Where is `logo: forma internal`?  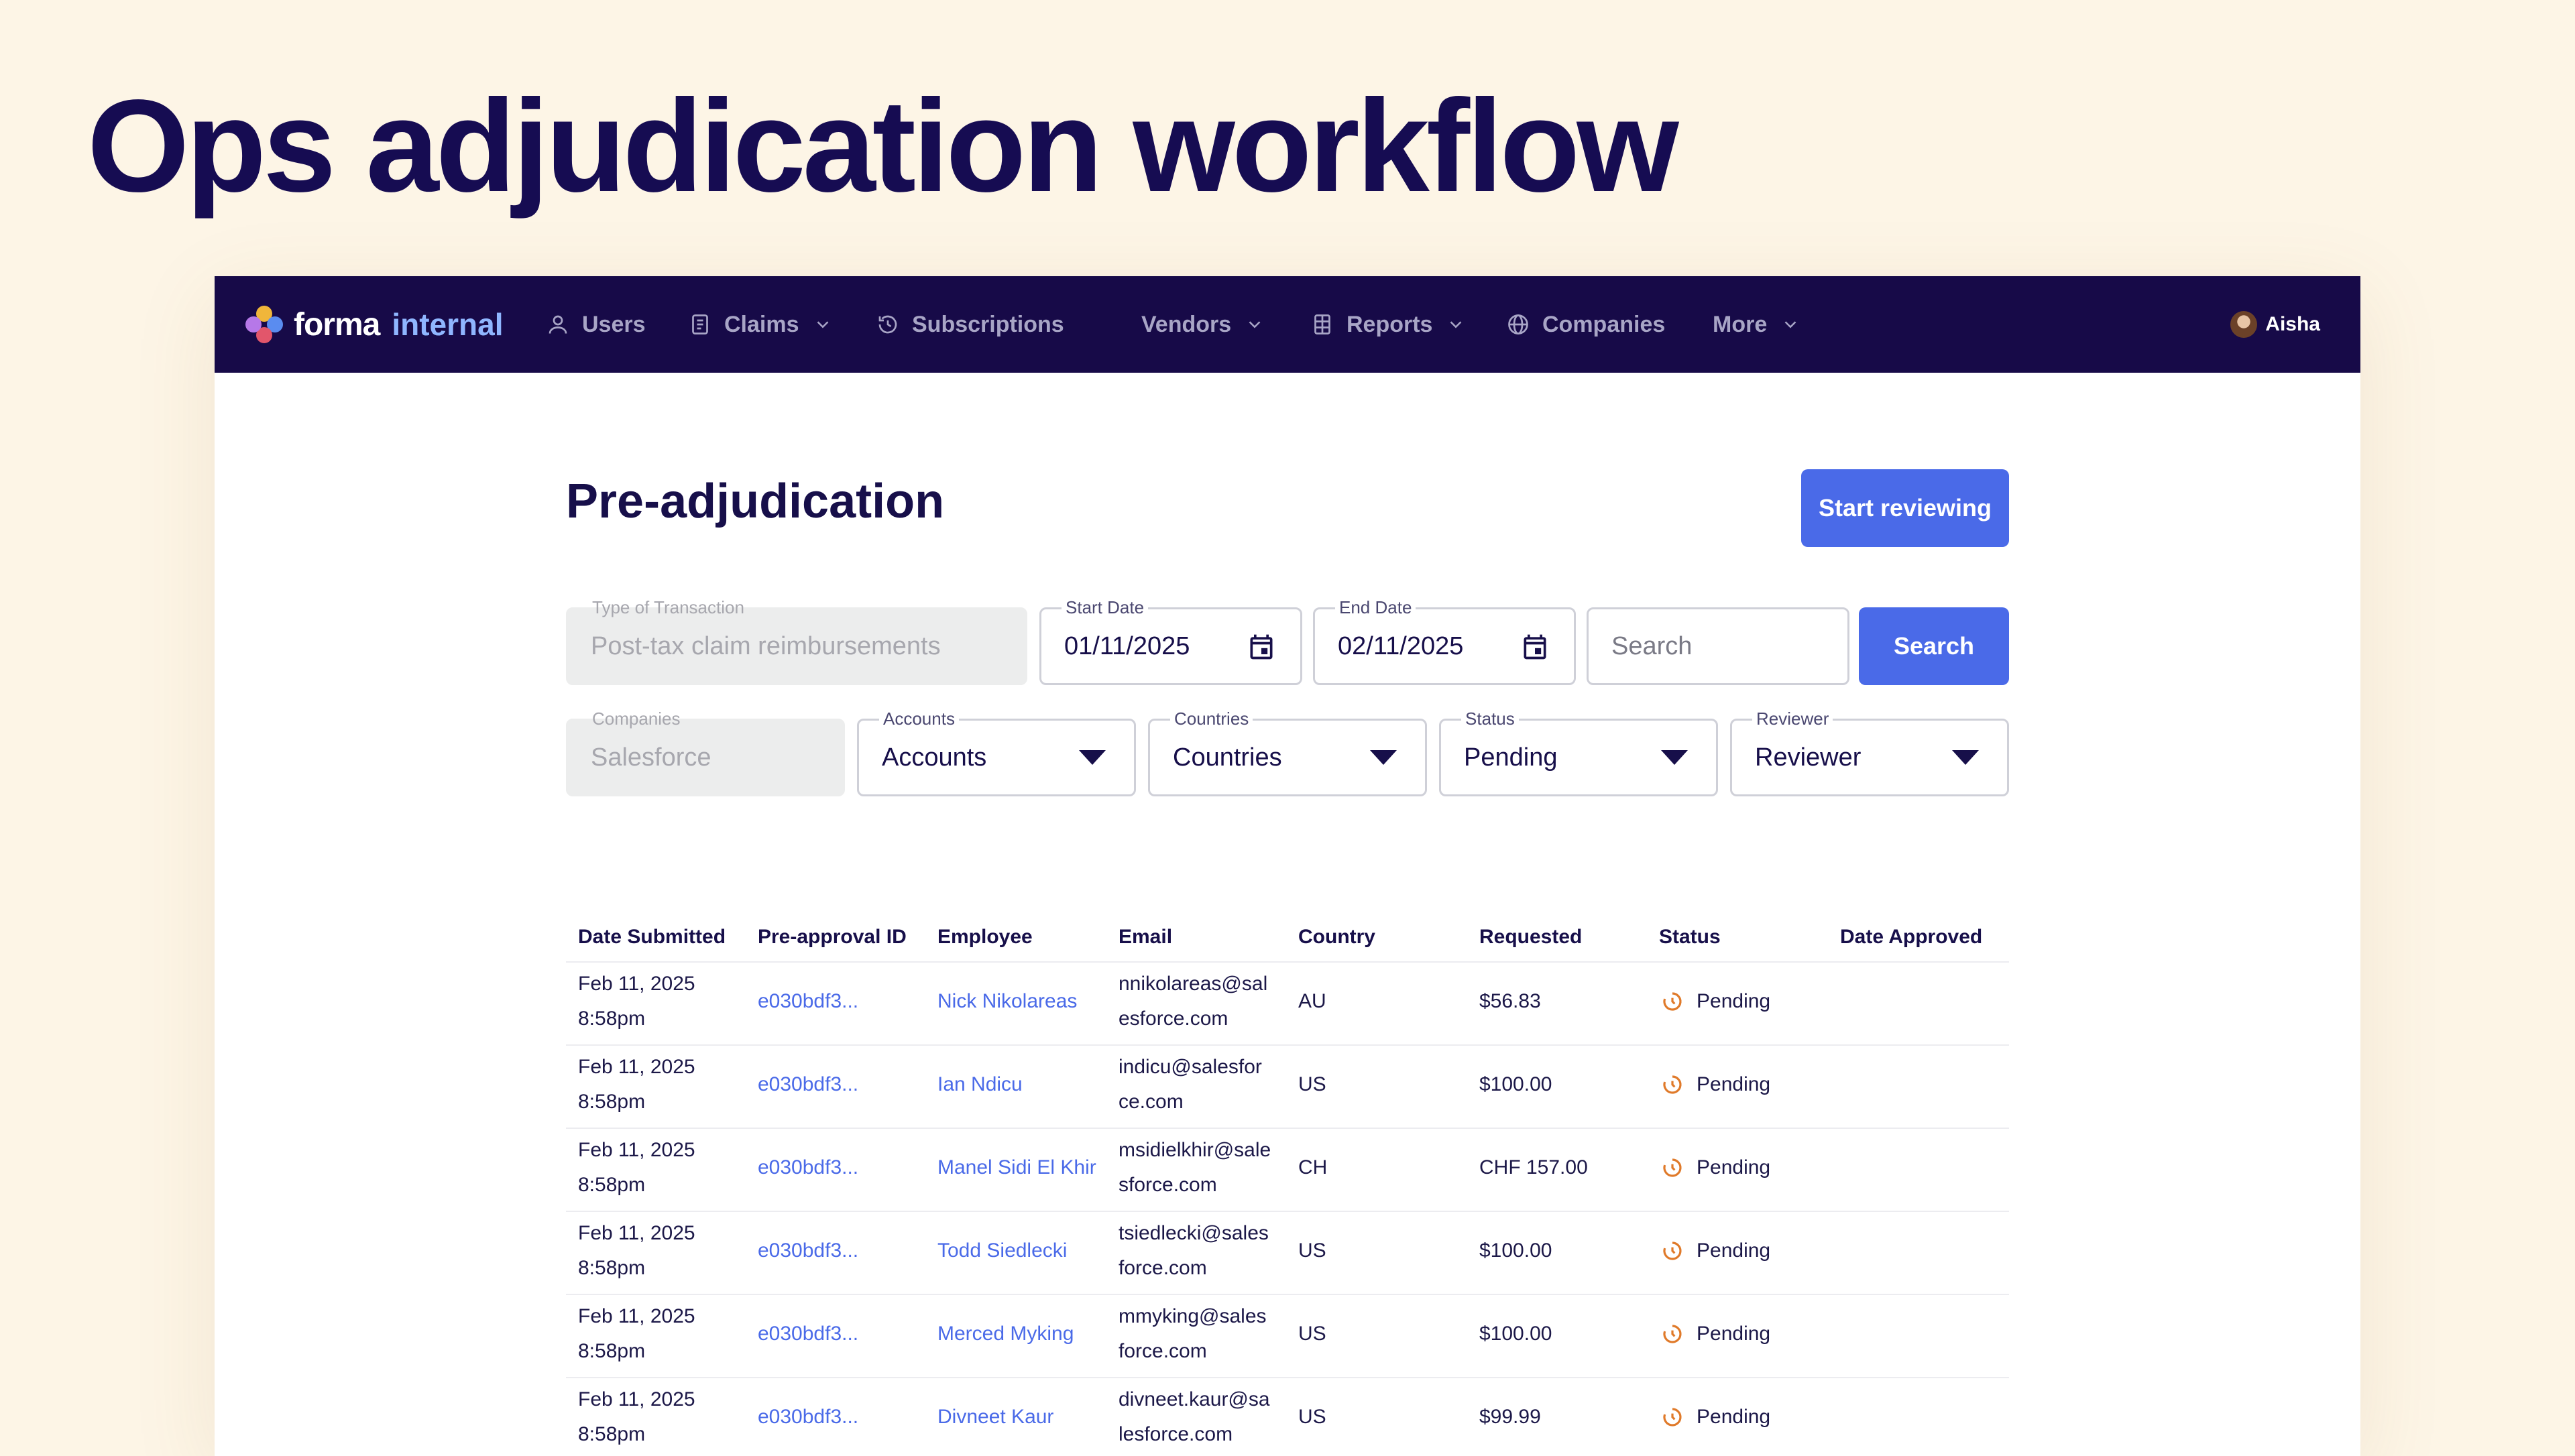 logo: forma internal is located at coordinates (374, 324).